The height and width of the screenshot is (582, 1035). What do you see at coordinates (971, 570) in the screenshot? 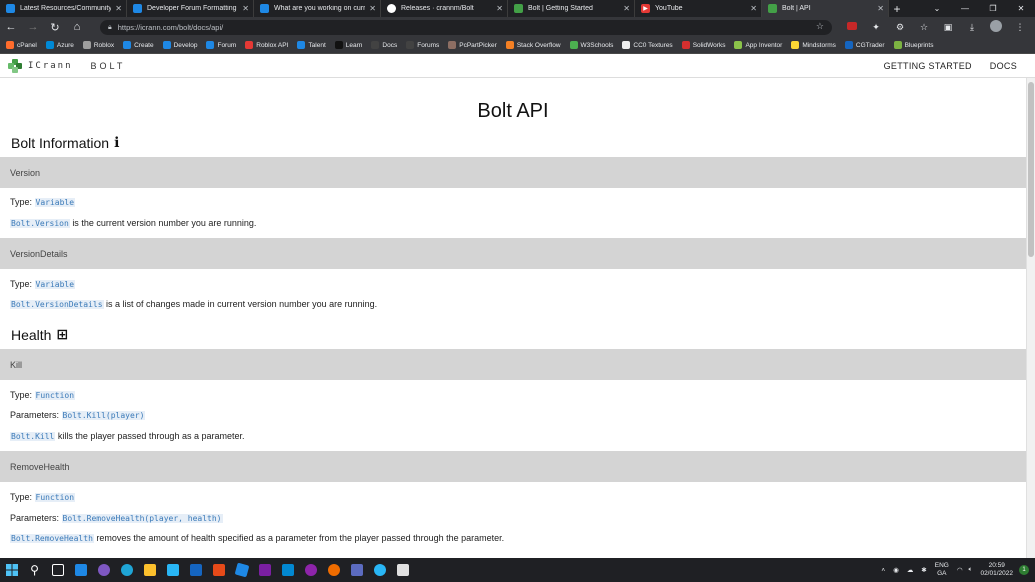
I see `volume-icon: 🔈︎` at bounding box center [971, 570].